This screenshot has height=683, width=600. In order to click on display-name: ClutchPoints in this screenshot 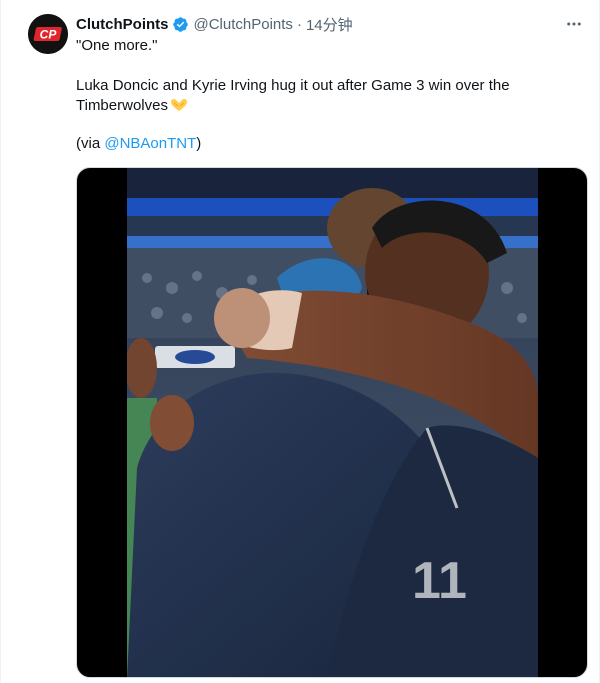, I will do `click(122, 24)`.